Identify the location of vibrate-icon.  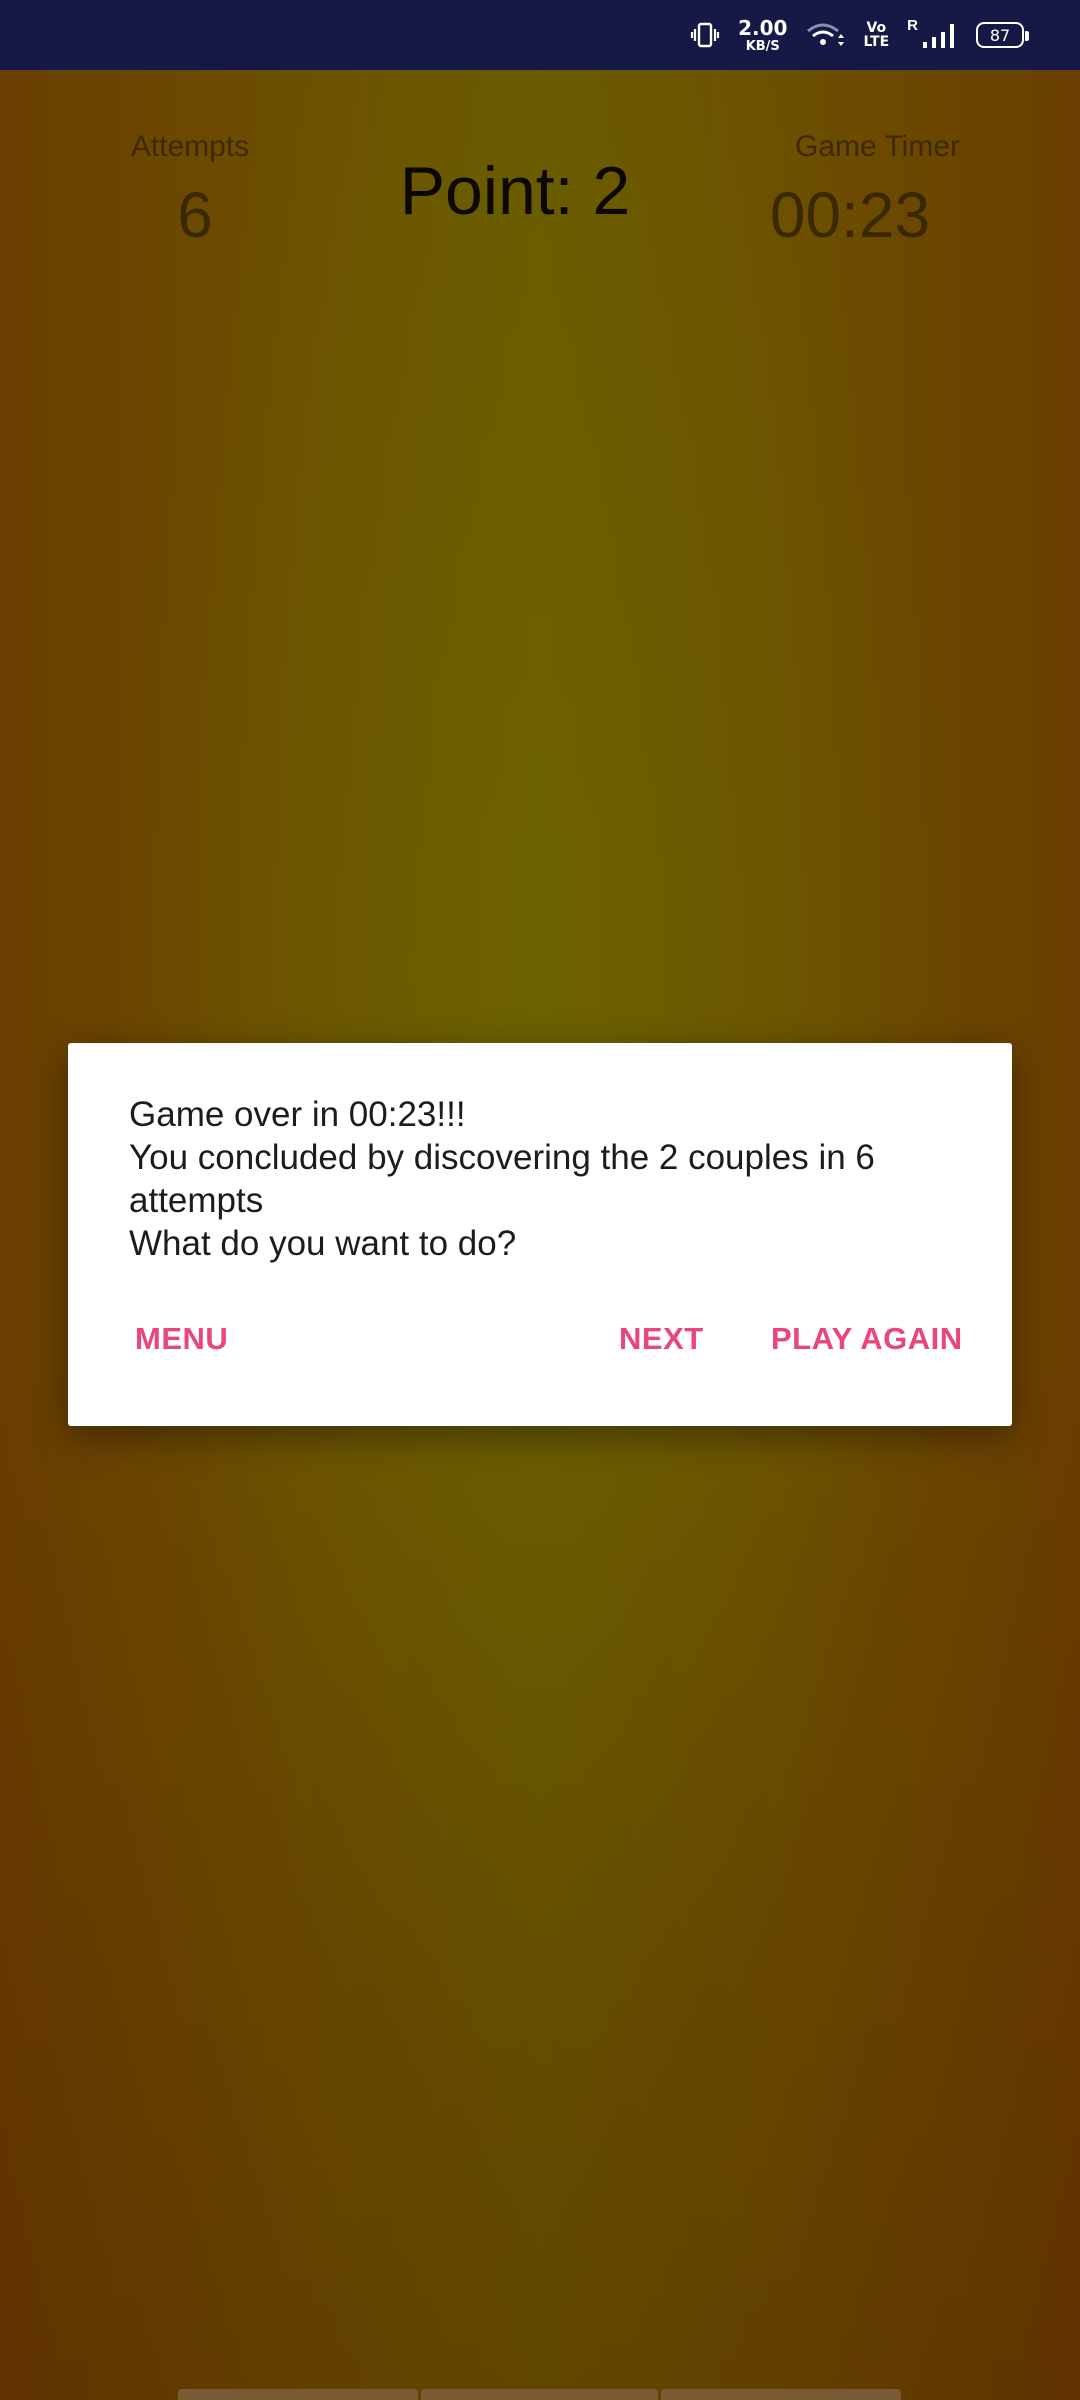
(705, 35).